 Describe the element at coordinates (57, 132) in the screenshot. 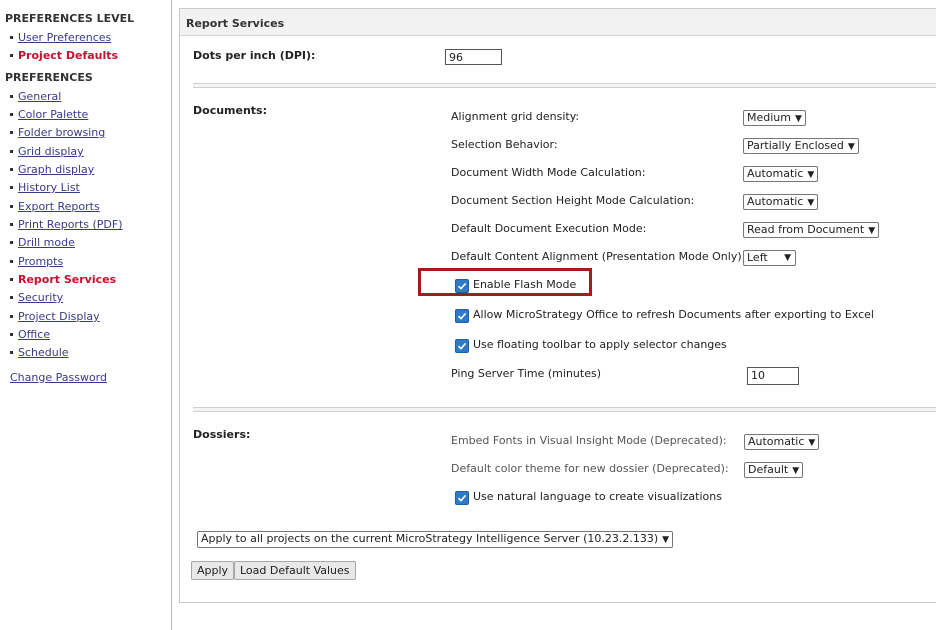

I see `sidebar-item-folder-browsing: Folder browsing` at that location.